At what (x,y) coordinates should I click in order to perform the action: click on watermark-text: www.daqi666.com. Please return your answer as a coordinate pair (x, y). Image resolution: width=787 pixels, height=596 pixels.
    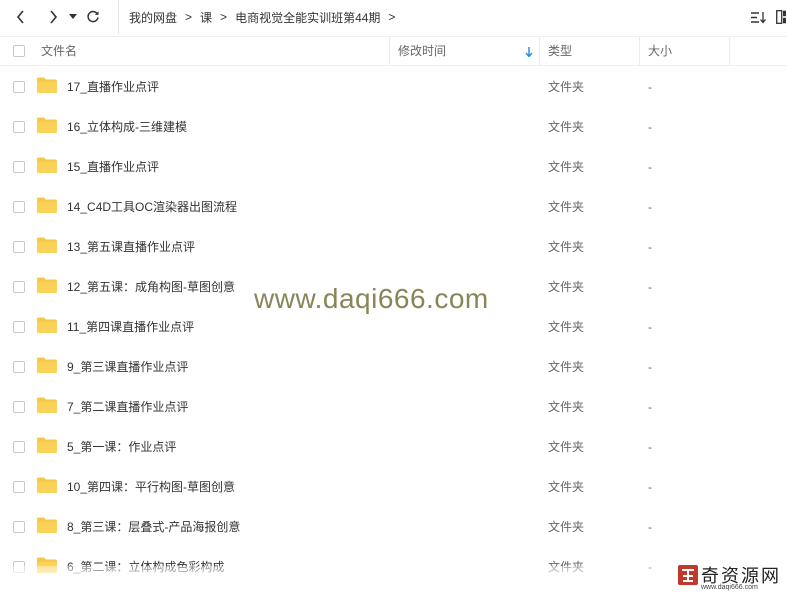
    Looking at the image, I should click on (371, 298).